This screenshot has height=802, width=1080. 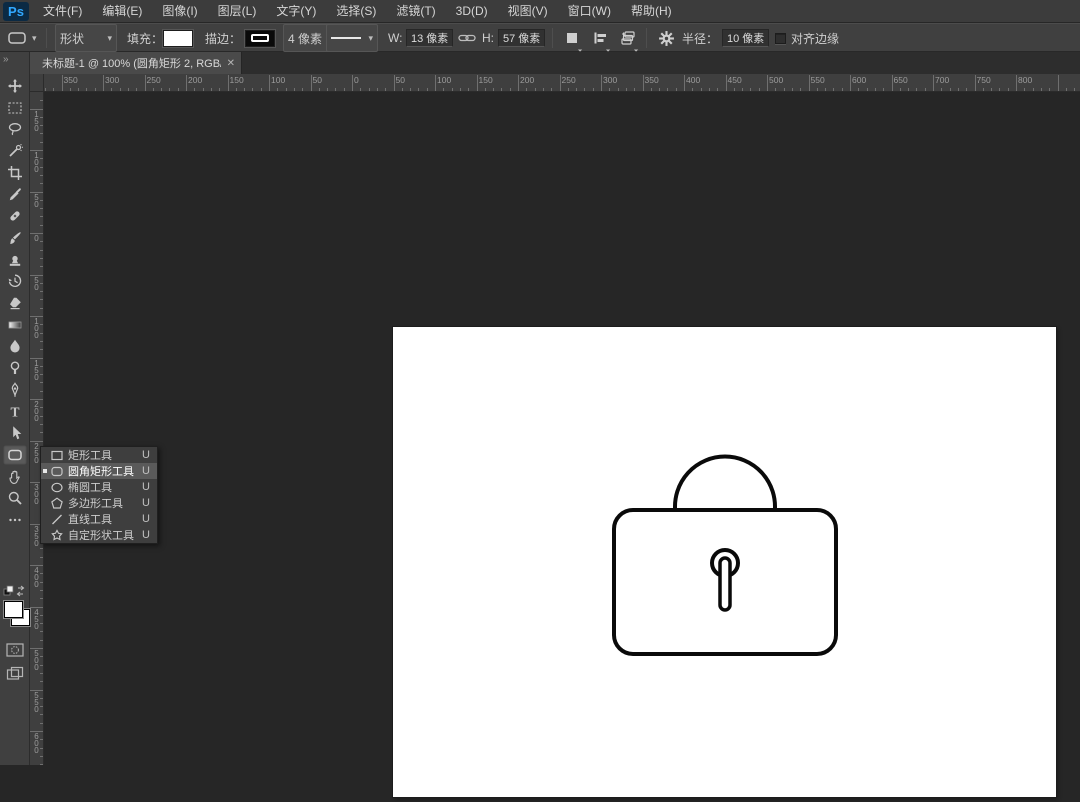 I want to click on menu-item-window: 窗口(W), so click(x=589, y=11).